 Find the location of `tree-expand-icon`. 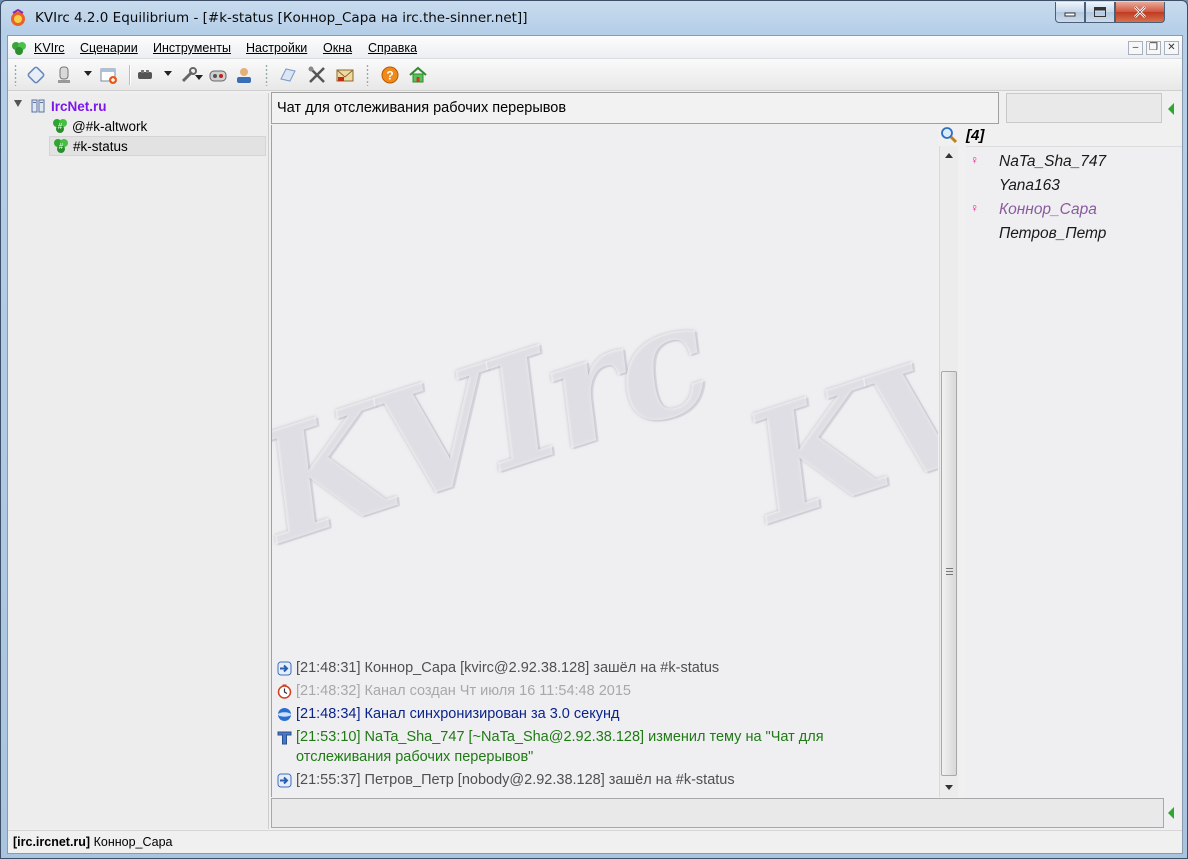

tree-expand-icon is located at coordinates (18, 103).